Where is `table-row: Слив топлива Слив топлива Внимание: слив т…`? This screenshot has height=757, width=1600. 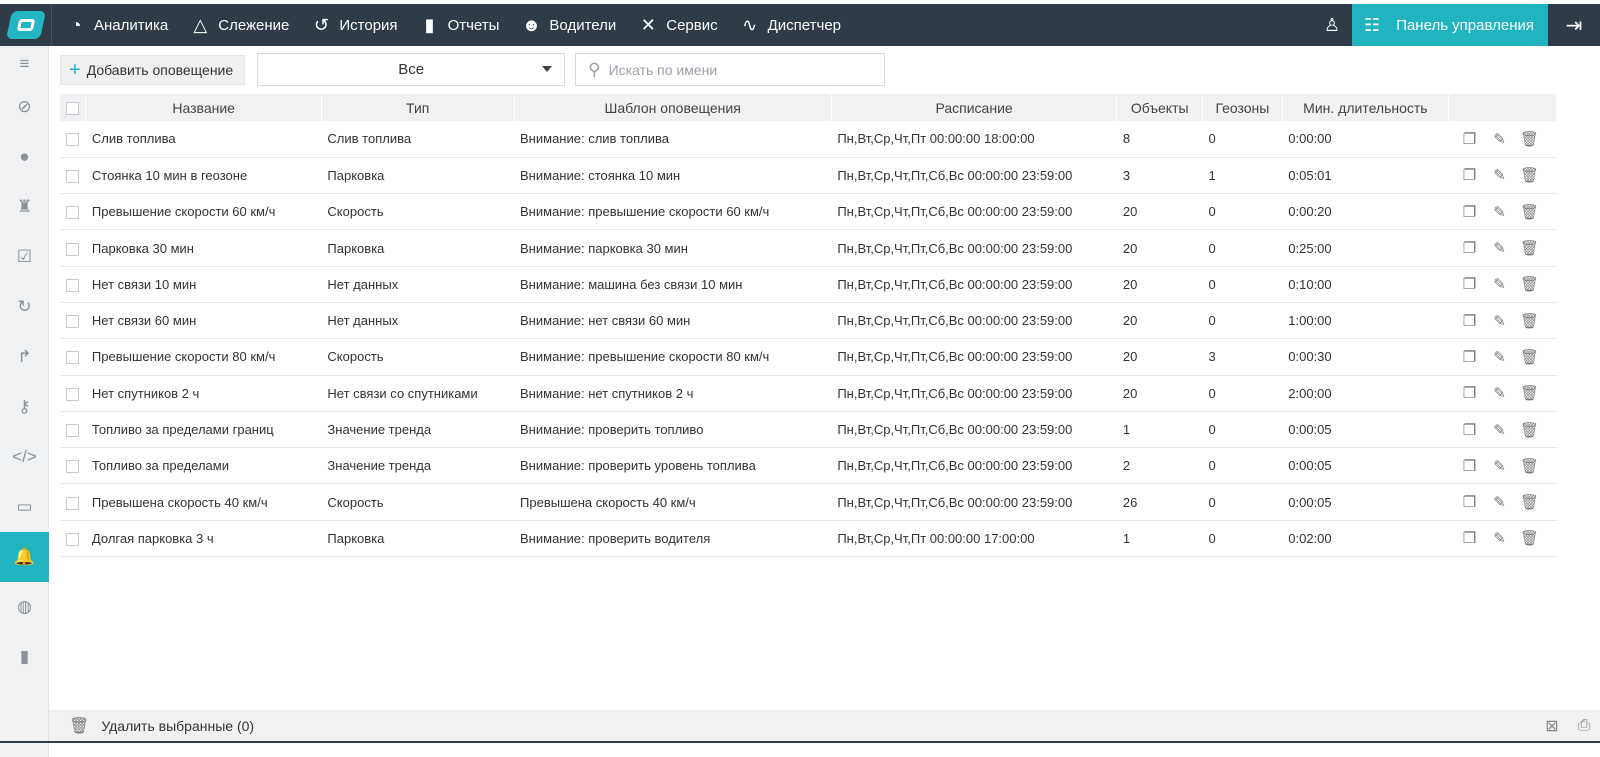 table-row: Слив топлива Слив топлива Внимание: слив т… is located at coordinates (808, 139).